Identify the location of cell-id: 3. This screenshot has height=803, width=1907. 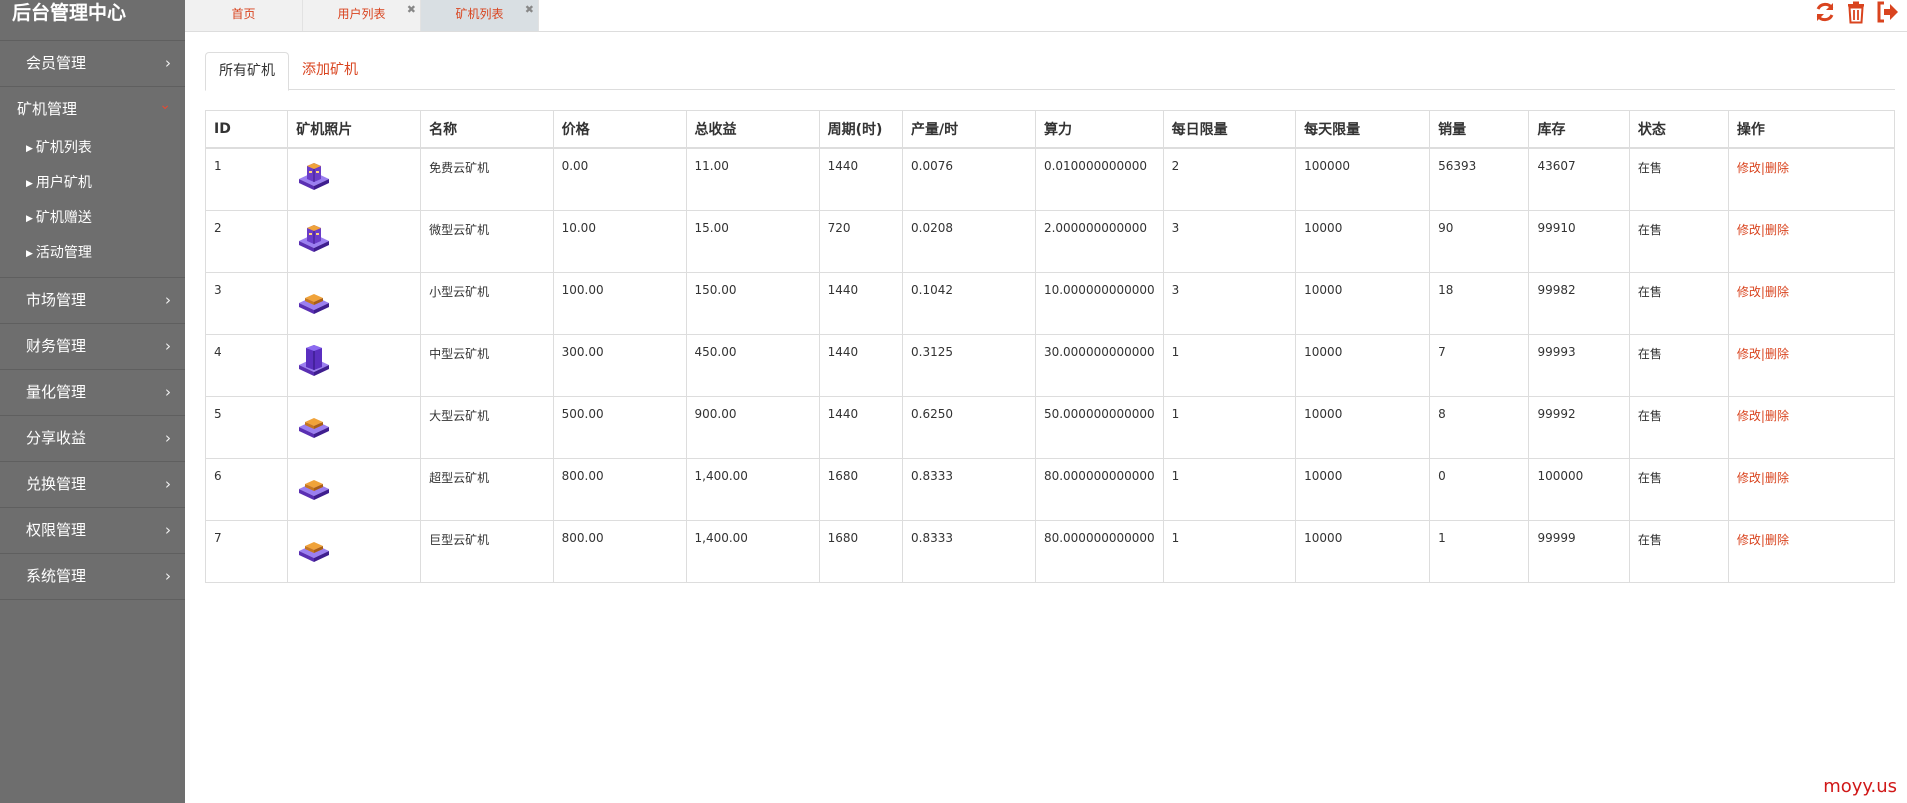
(246, 303).